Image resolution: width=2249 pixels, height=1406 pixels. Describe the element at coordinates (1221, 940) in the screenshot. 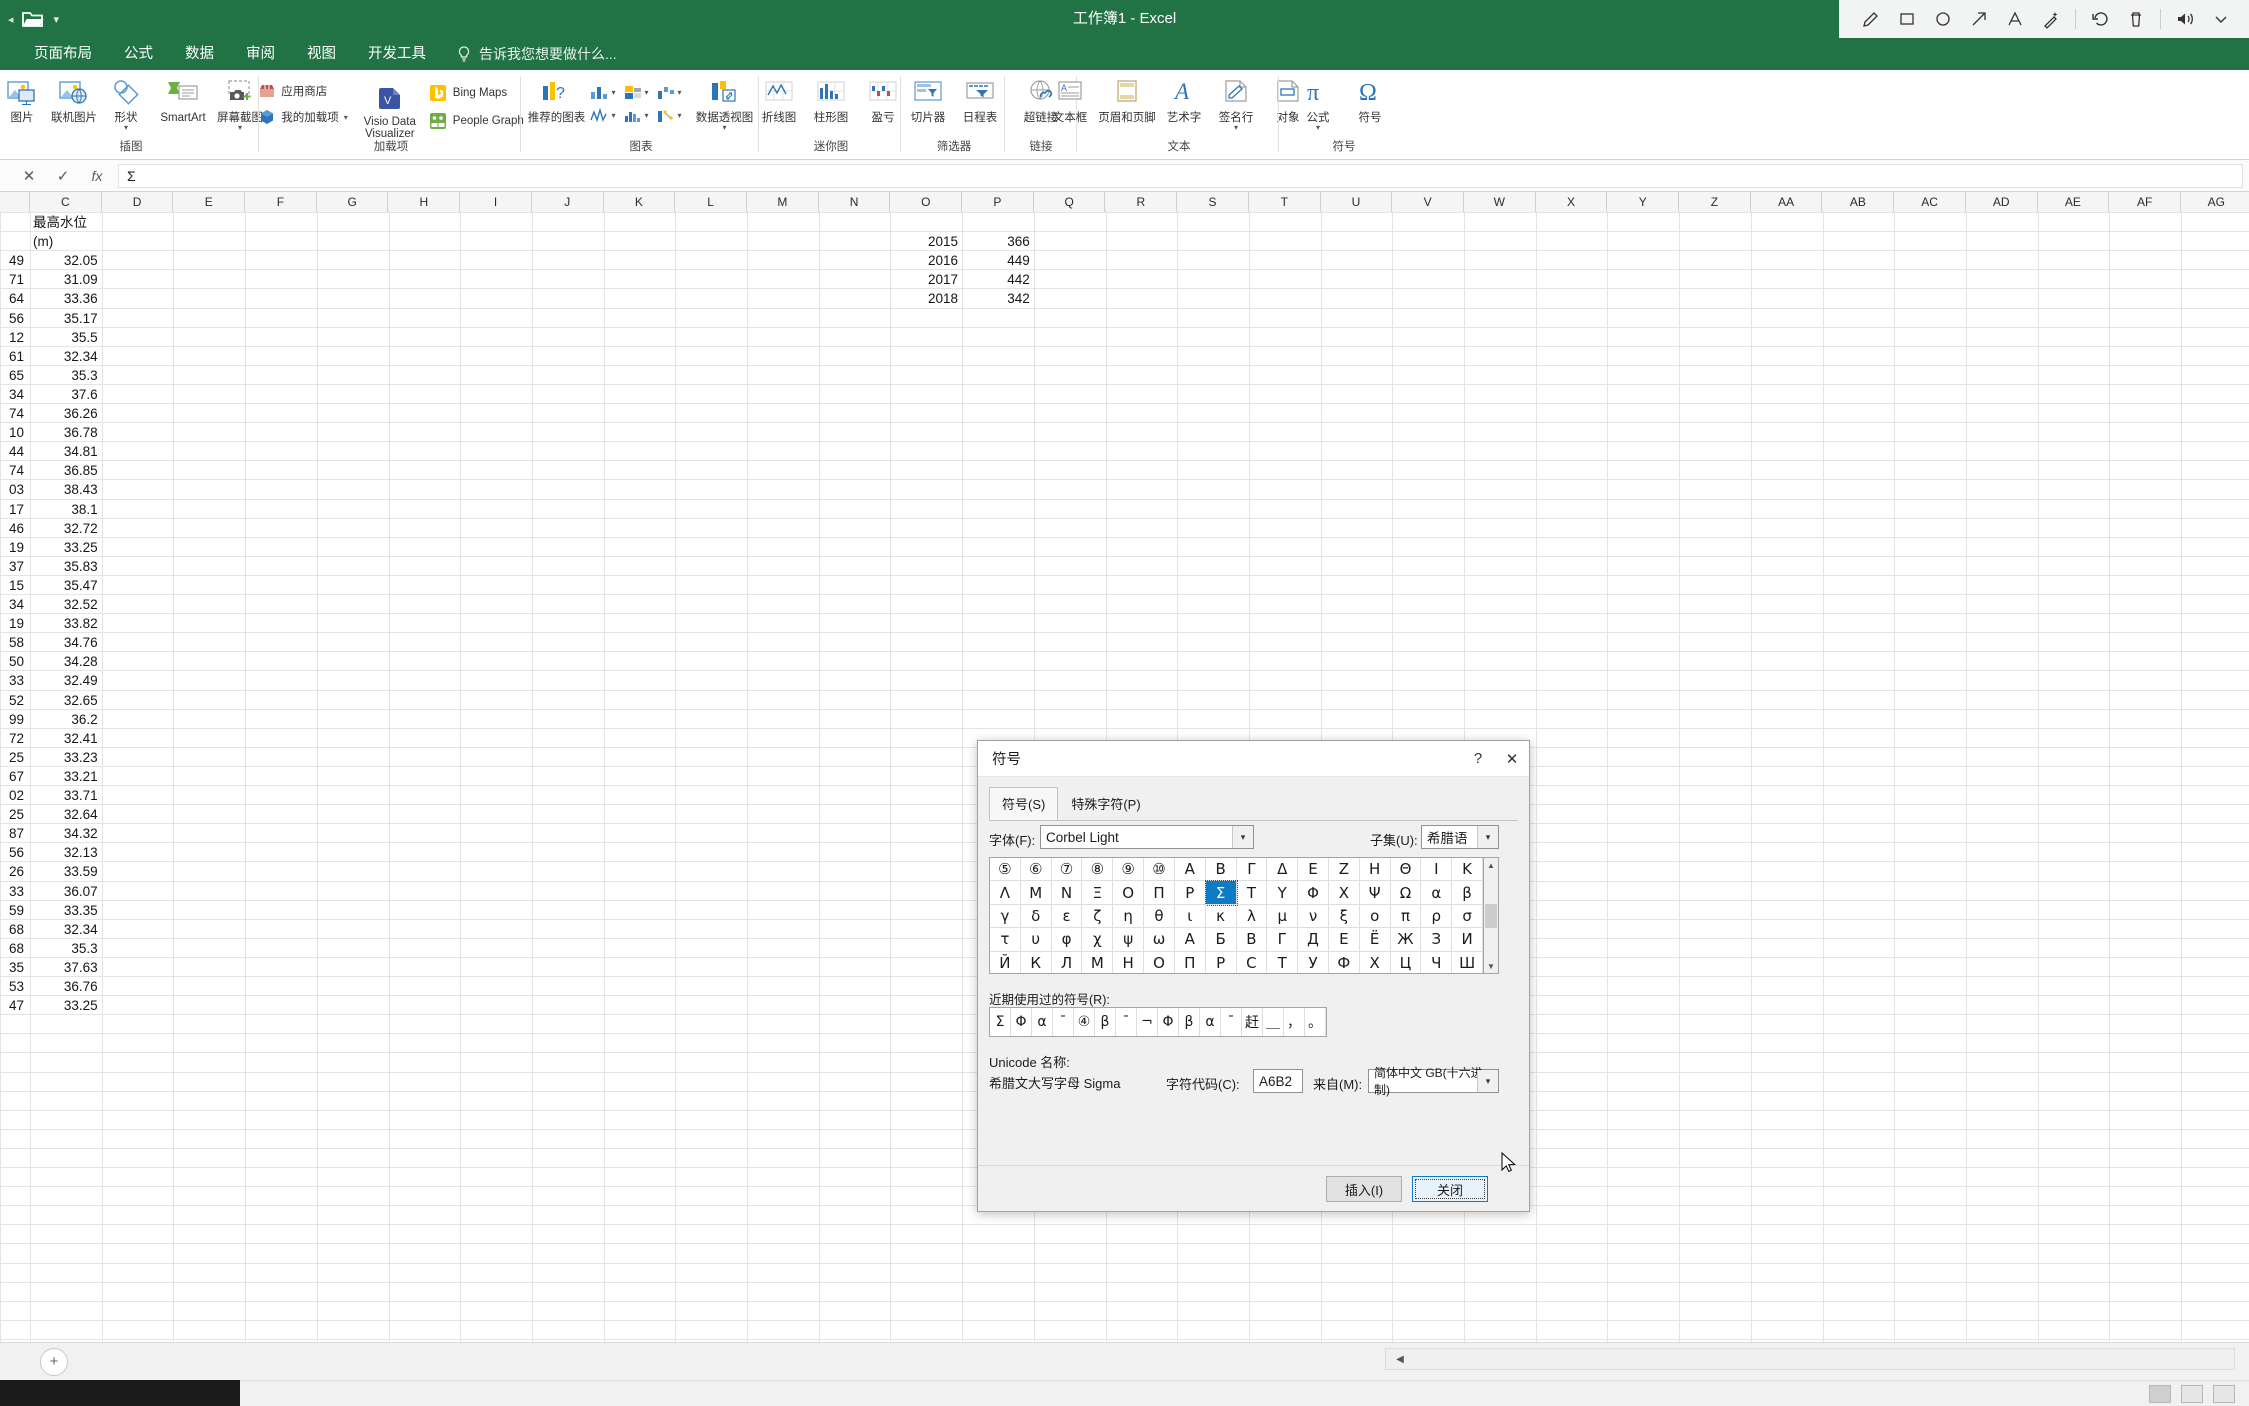

I see `symbol-cell: Б` at that location.